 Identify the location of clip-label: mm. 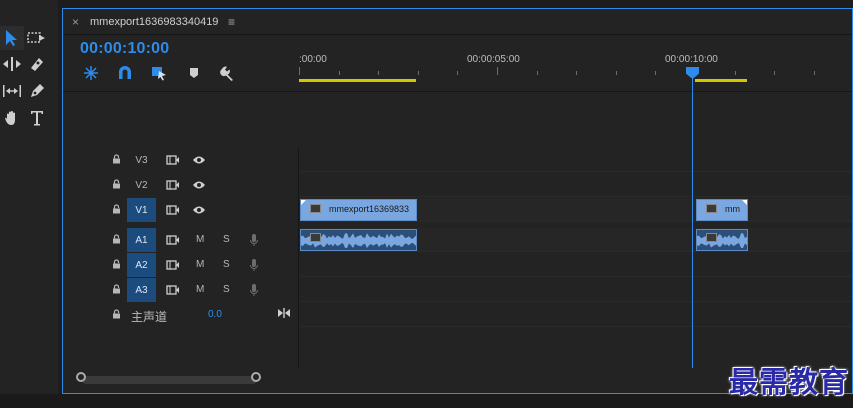
(732, 209).